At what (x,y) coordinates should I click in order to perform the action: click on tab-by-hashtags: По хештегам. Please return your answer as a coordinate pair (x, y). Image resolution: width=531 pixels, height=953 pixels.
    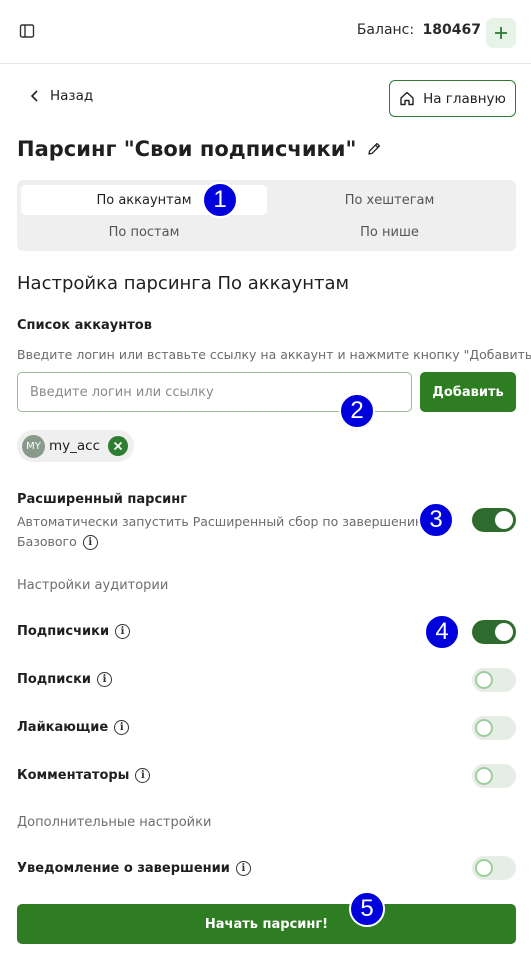
    Looking at the image, I should click on (389, 200).